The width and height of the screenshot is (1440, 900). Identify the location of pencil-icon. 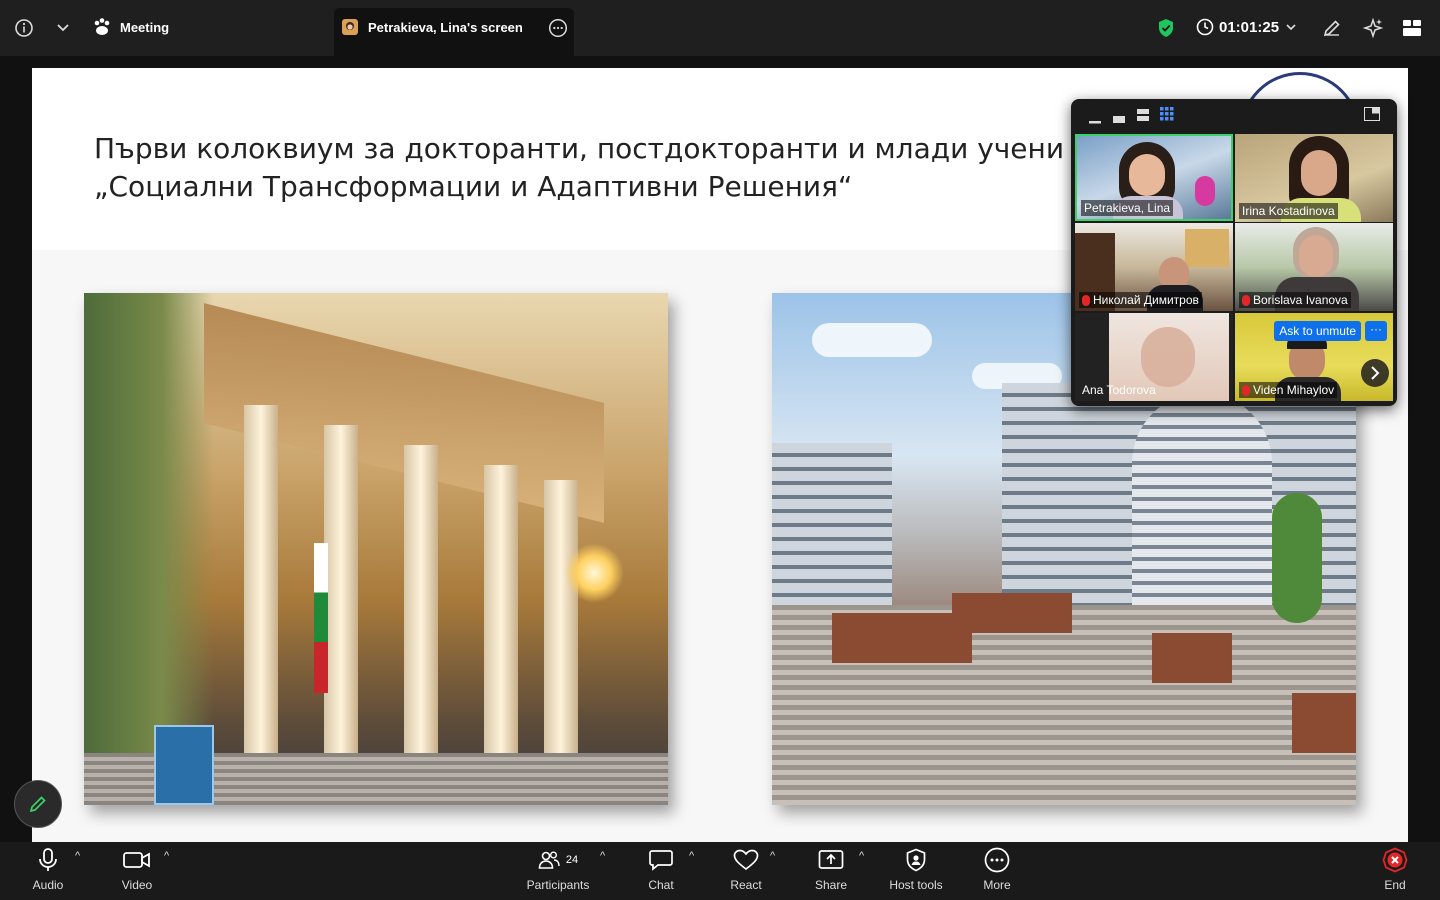
(37, 804).